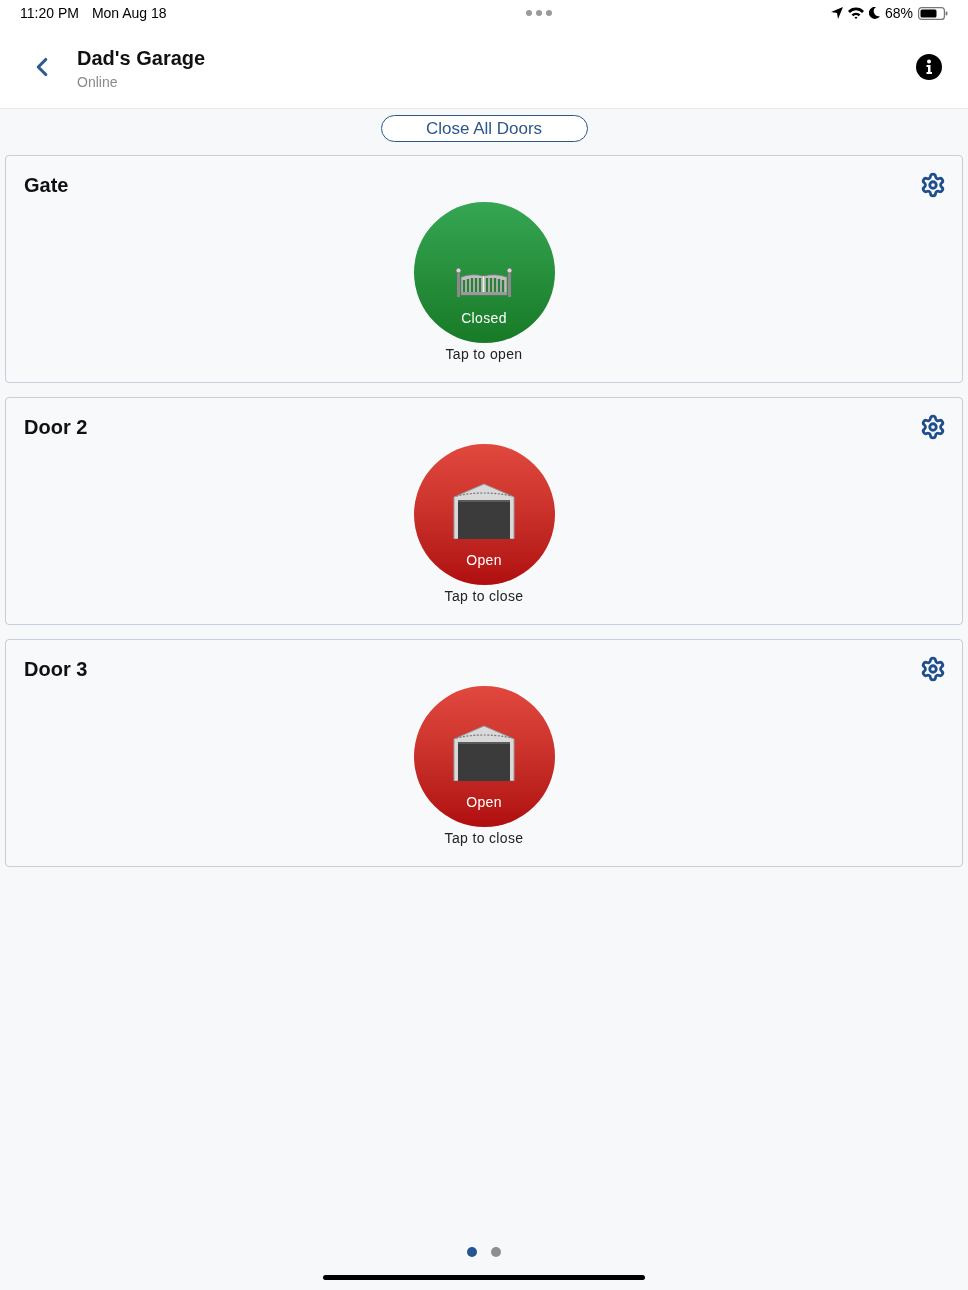 This screenshot has width=968, height=1290. Describe the element at coordinates (46, 185) in the screenshot. I see `door-name: Gate` at that location.